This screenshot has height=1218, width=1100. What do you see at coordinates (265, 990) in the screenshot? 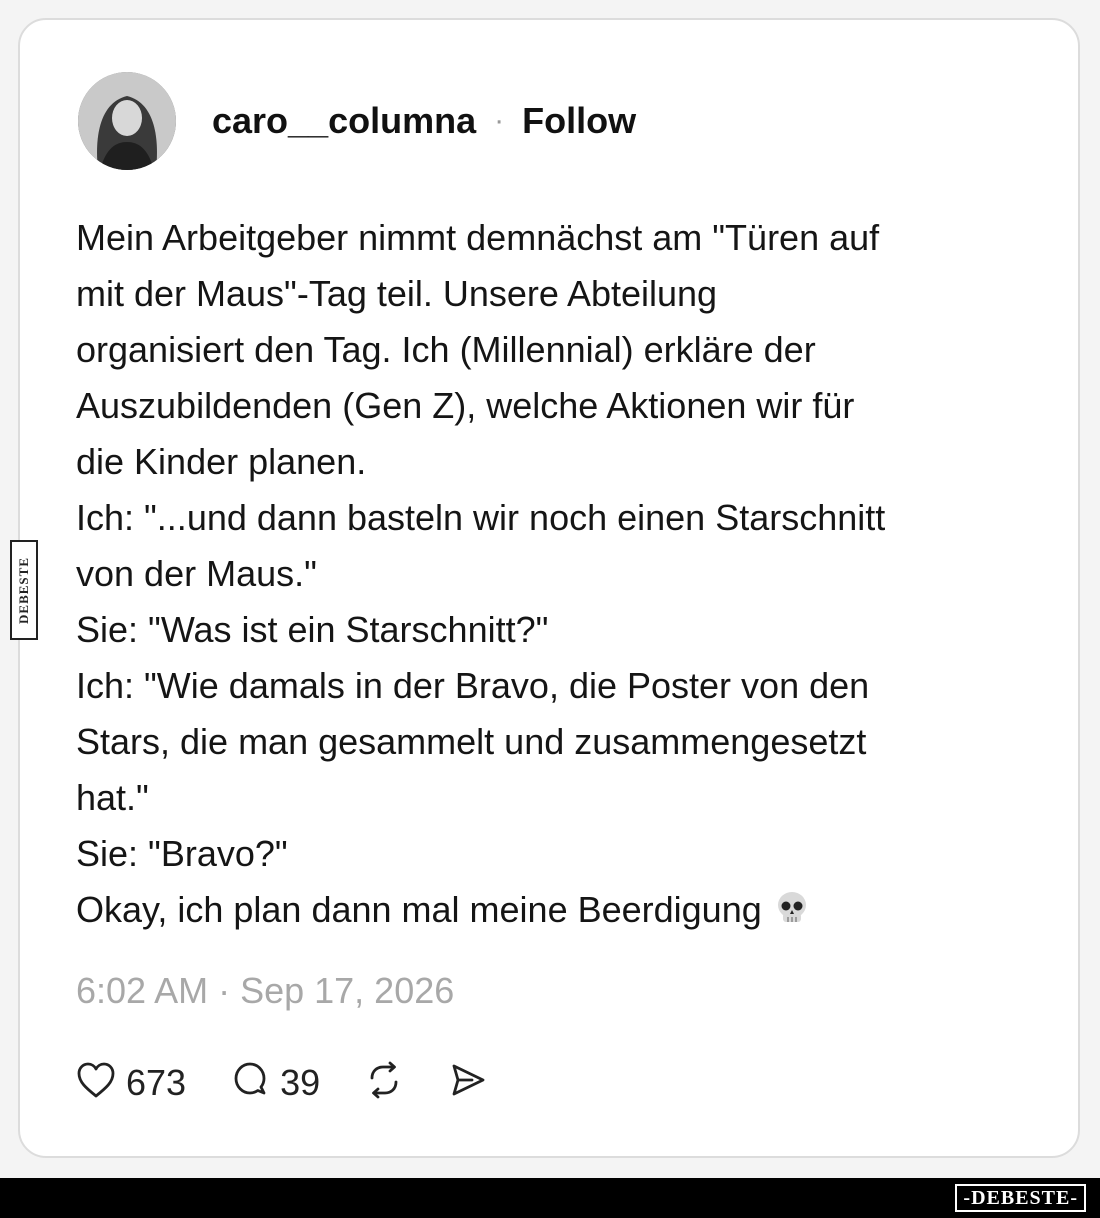
I see `post-timestamp: 6:02 AM · Sep 17, 2026` at bounding box center [265, 990].